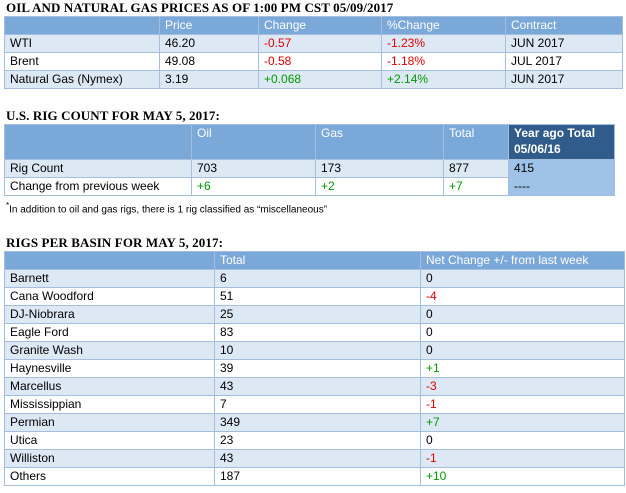 This screenshot has height=493, width=626. I want to click on price-value: 49.08, so click(209, 61).